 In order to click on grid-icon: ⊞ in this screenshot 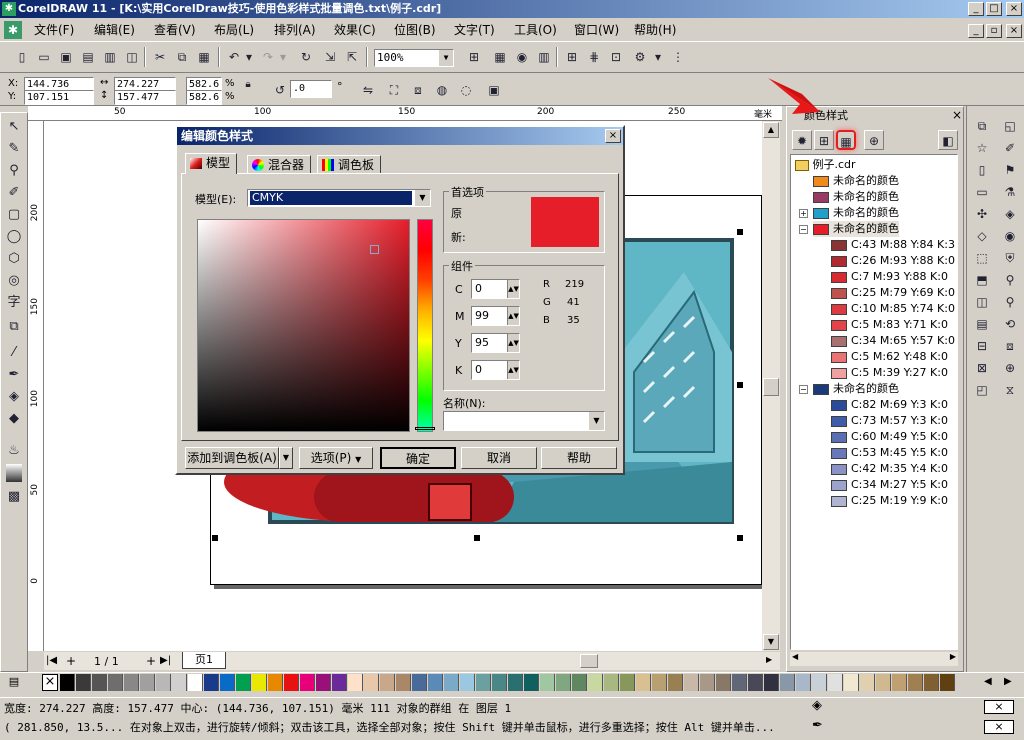, I will do `click(572, 57)`.